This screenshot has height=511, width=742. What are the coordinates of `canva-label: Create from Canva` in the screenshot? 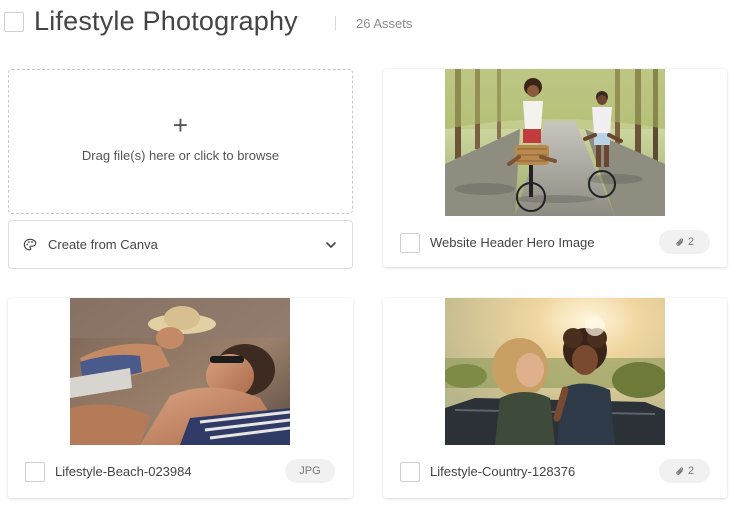 It's located at (103, 244).